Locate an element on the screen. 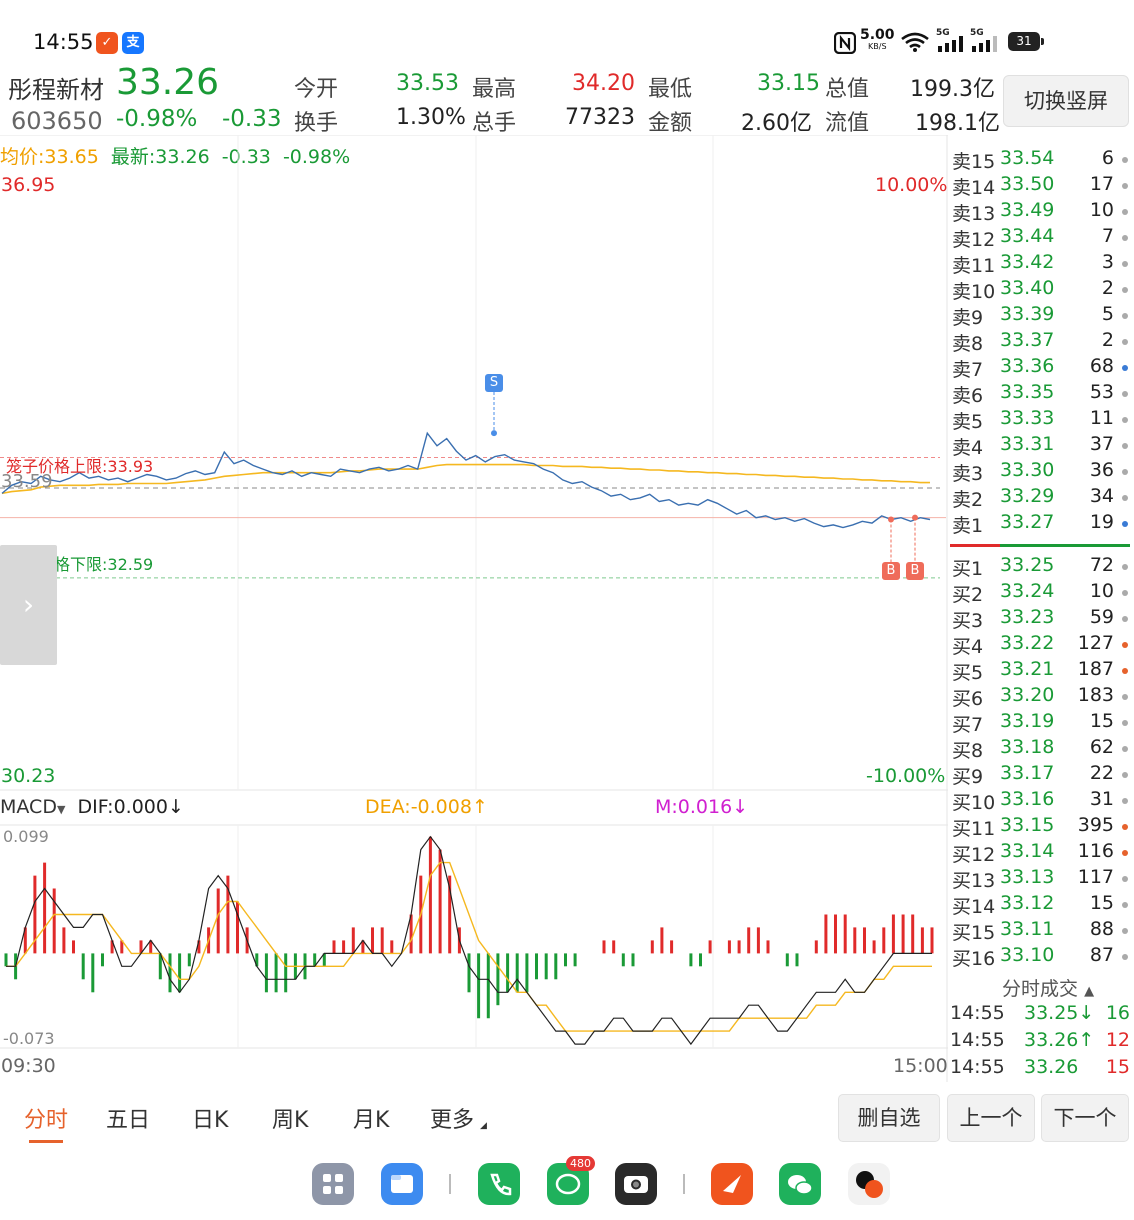 The width and height of the screenshot is (1134, 1220). ask-row: 卖7 33.36 68 is located at coordinates (1041, 368).